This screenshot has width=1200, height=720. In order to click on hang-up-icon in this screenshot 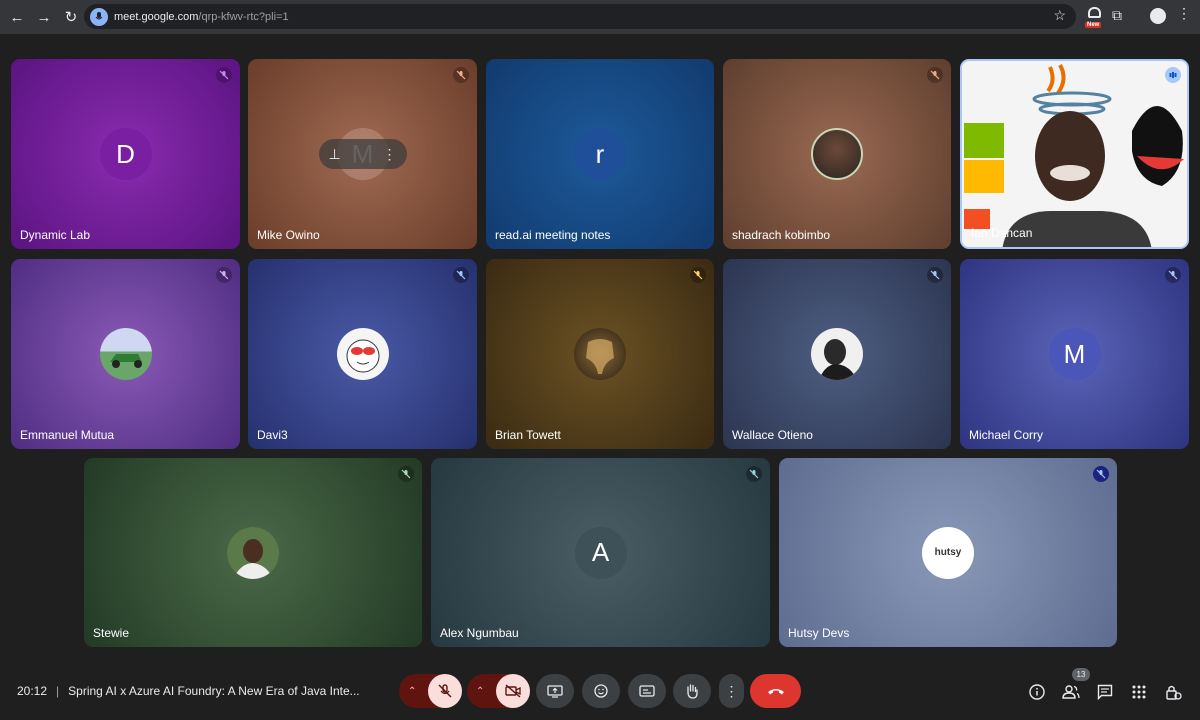, I will do `click(775, 692)`.